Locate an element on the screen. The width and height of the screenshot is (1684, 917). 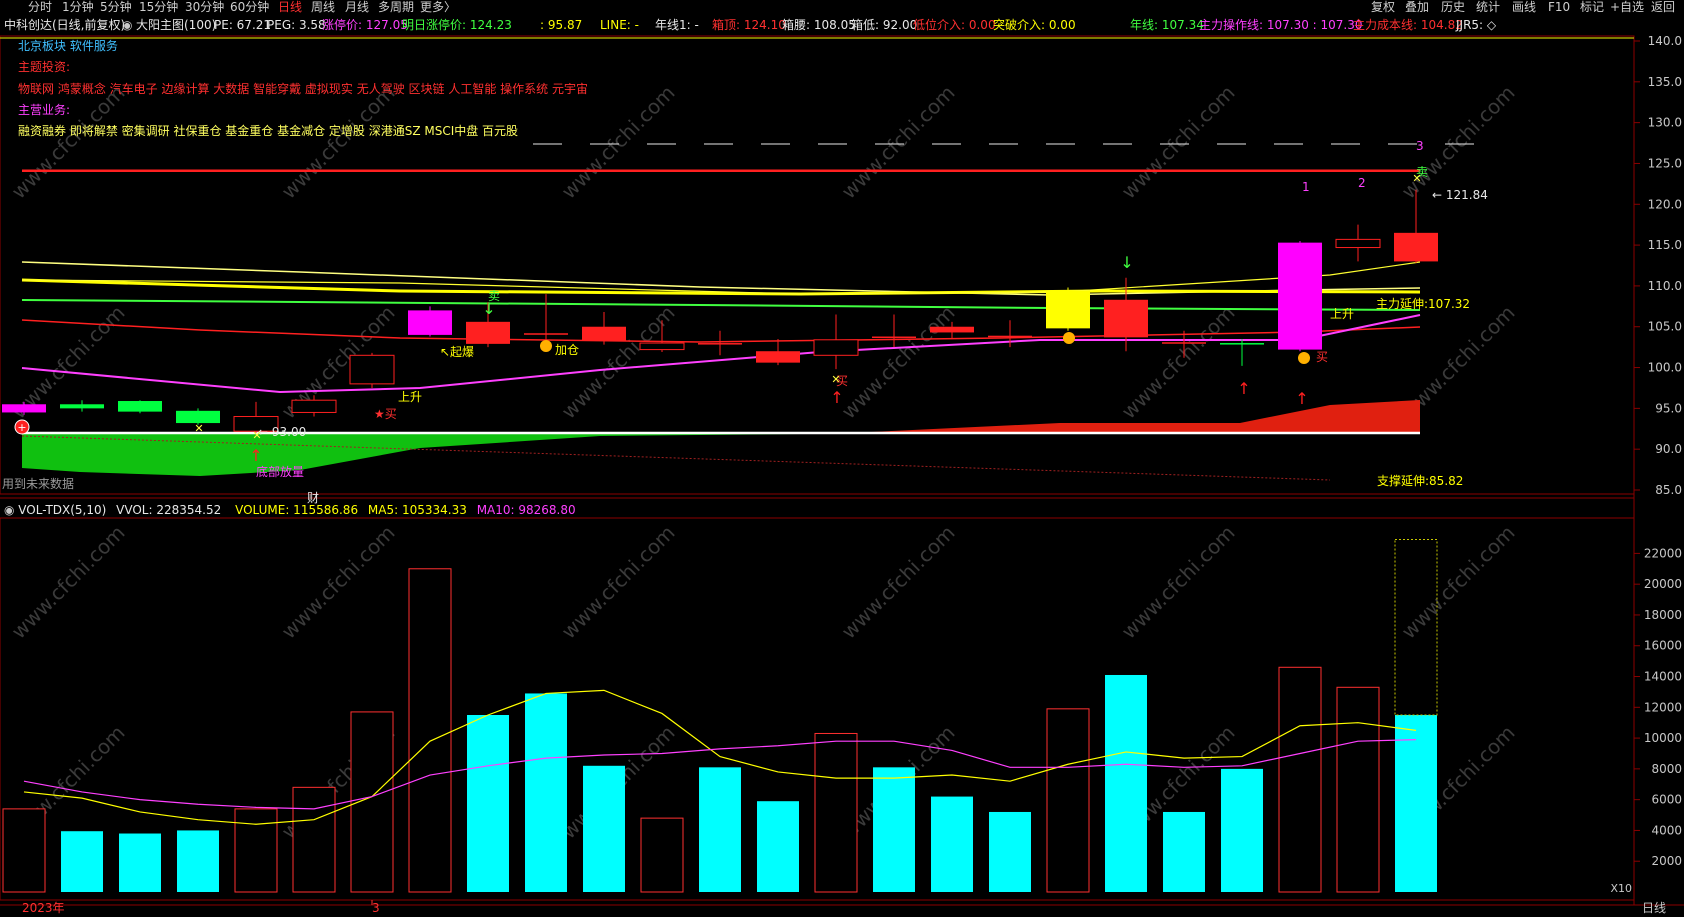
ma5-value: MA5: 105334.33 is located at coordinates (417, 510).